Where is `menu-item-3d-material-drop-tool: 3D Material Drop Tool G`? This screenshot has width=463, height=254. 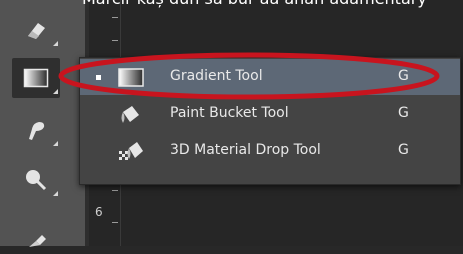 menu-item-3d-material-drop-tool: 3D Material Drop Tool G is located at coordinates (270, 151).